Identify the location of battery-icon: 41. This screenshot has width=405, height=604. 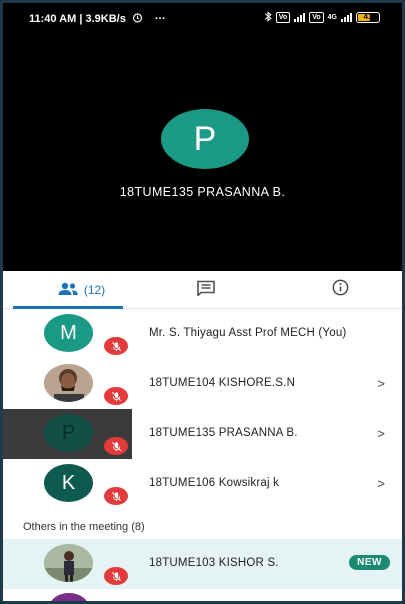
(368, 17).